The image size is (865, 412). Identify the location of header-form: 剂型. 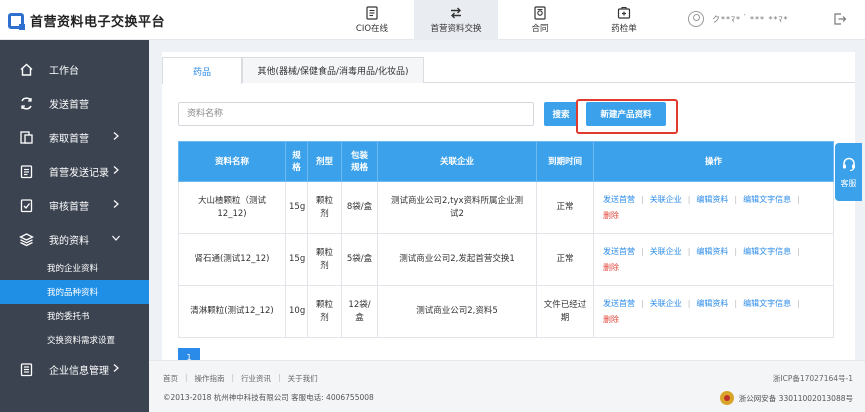
(324, 161).